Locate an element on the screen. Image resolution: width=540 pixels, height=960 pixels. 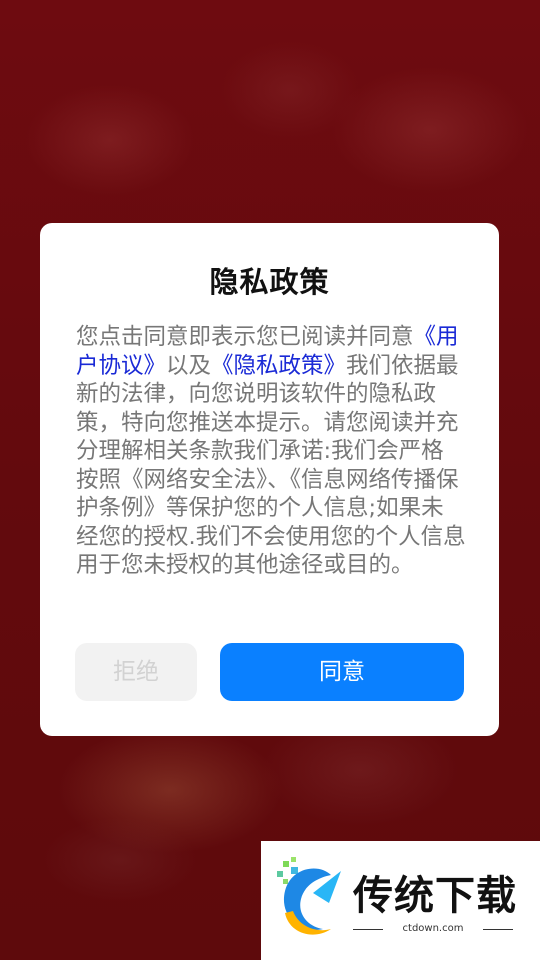
watermark-brand: 传统下载 is located at coordinates (435, 896).